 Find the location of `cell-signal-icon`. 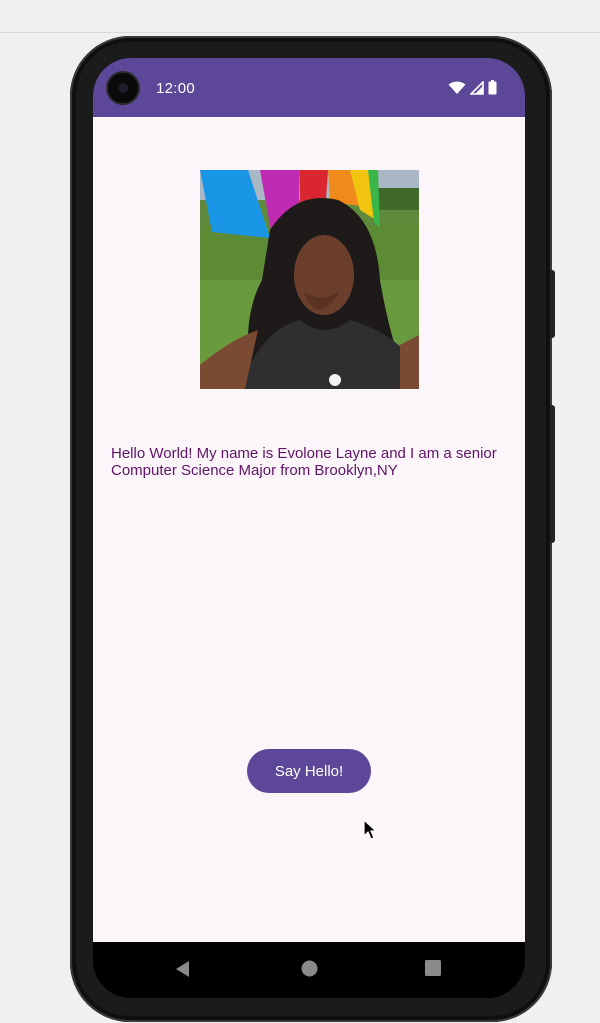

cell-signal-icon is located at coordinates (477, 87).